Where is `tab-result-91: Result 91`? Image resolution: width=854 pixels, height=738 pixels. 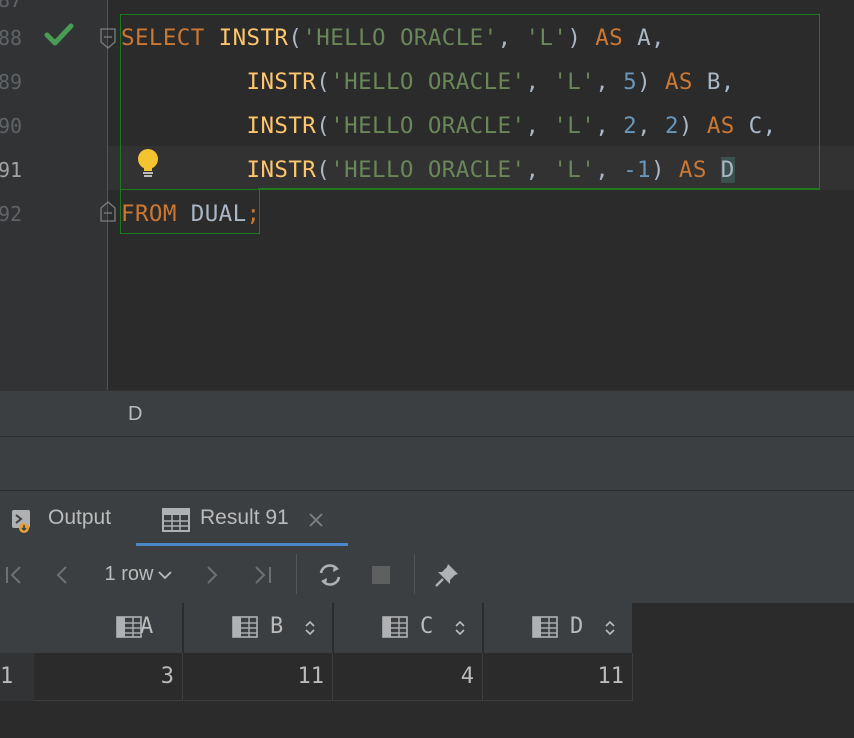 tab-result-91: Result 91 is located at coordinates (250, 518).